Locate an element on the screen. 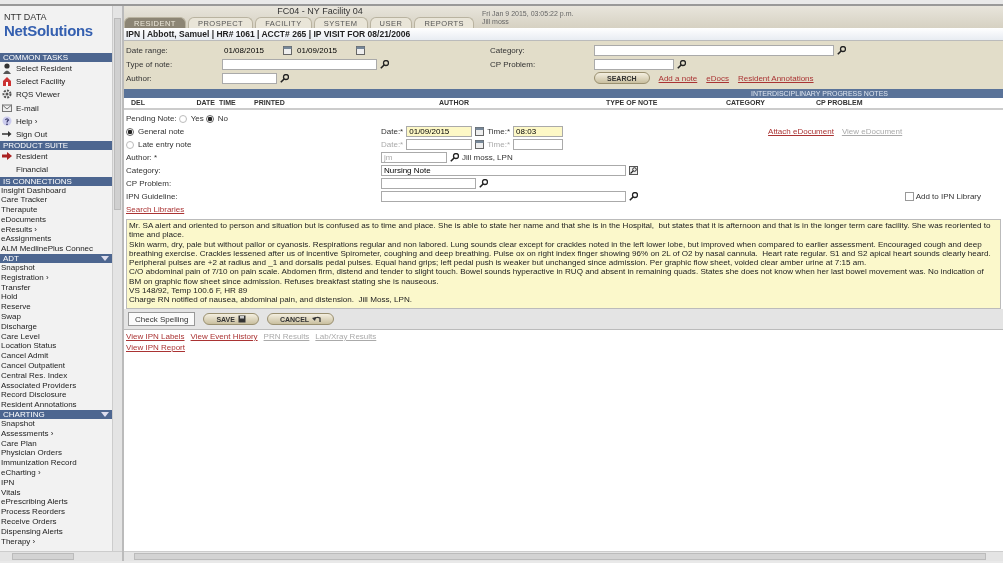 Image resolution: width=1003 pixels, height=563 pixels. sidebar-item: eDocuments is located at coordinates (23, 219).